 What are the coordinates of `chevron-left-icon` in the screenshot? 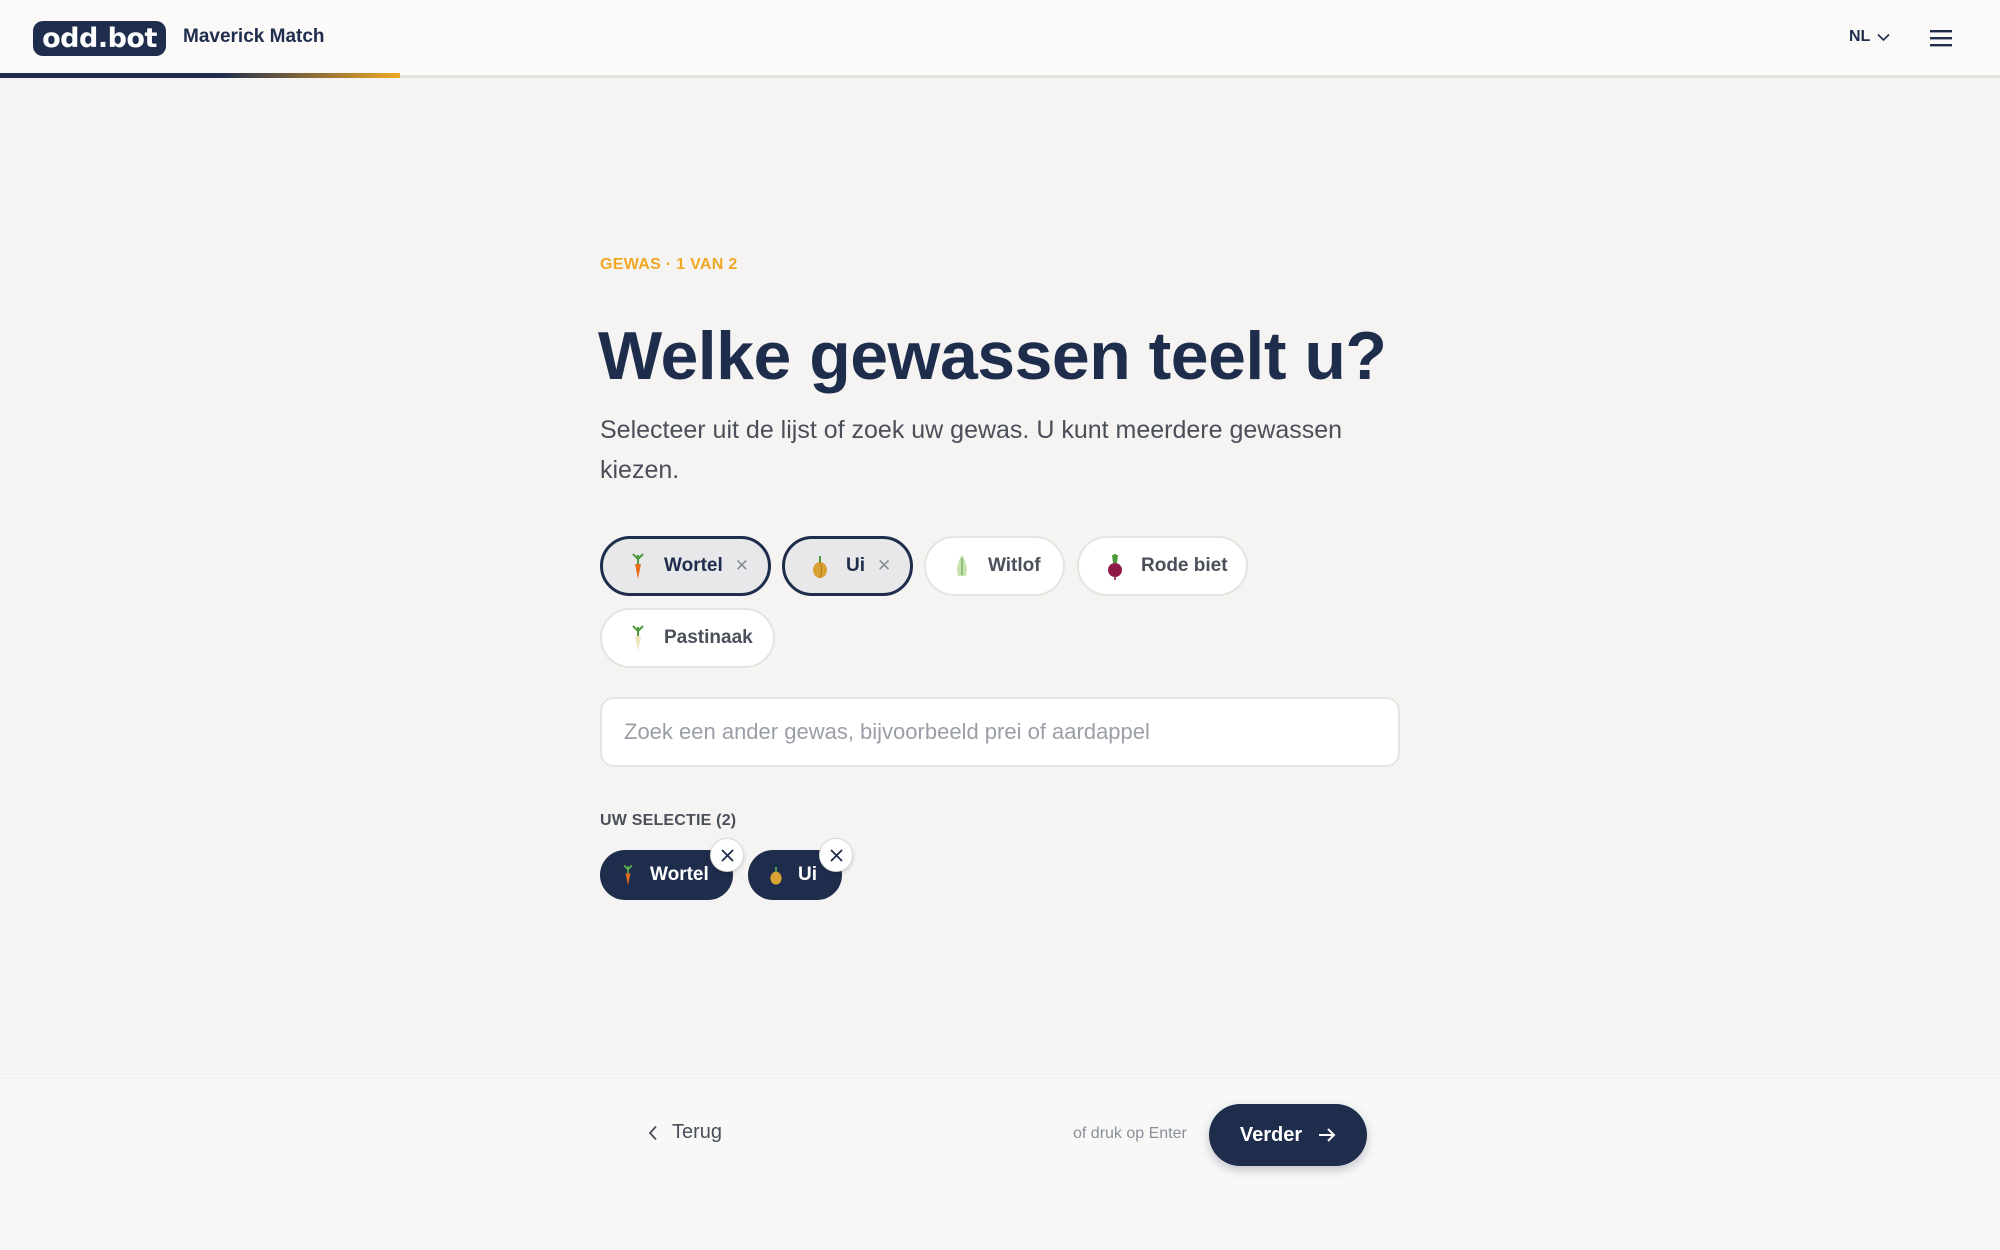 It's located at (652, 1132).